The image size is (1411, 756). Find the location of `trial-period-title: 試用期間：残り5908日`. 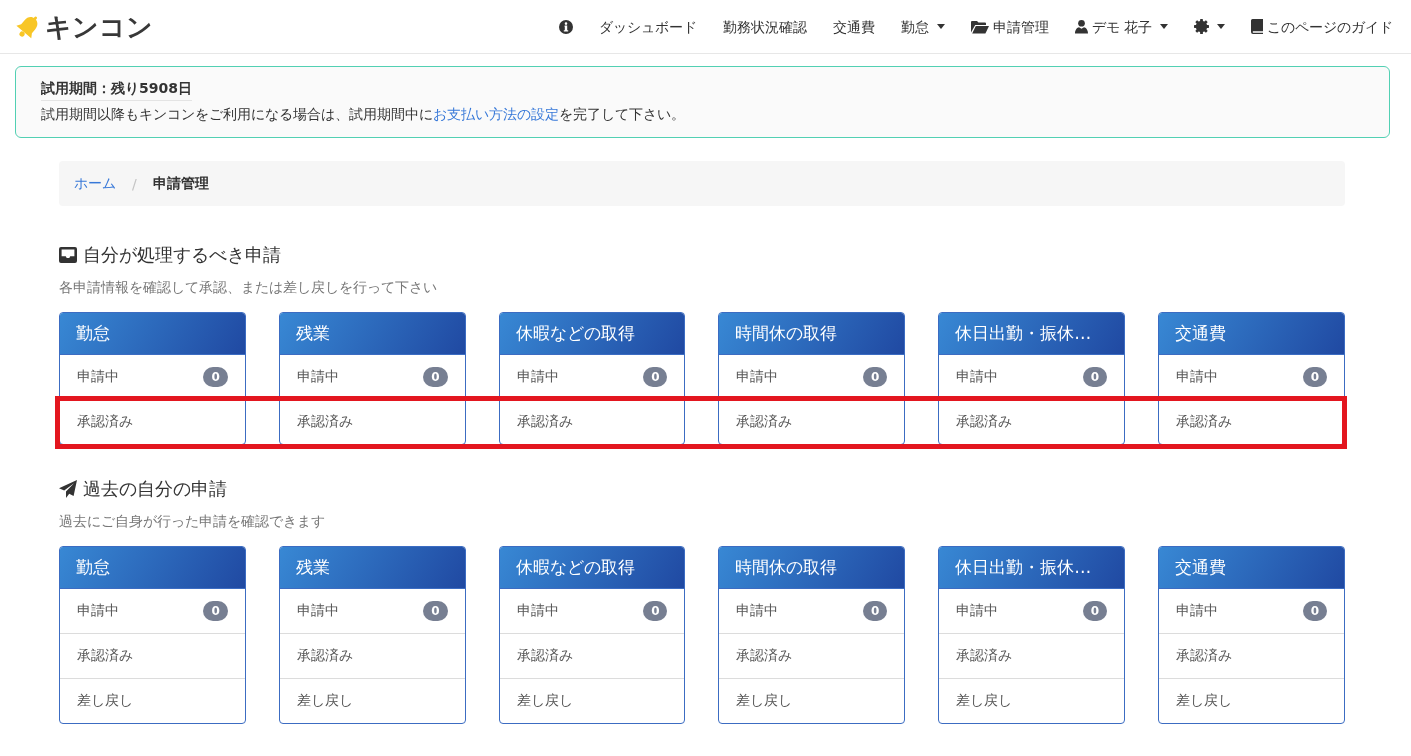

trial-period-title: 試用期間：残り5908日 is located at coordinates (116, 89).